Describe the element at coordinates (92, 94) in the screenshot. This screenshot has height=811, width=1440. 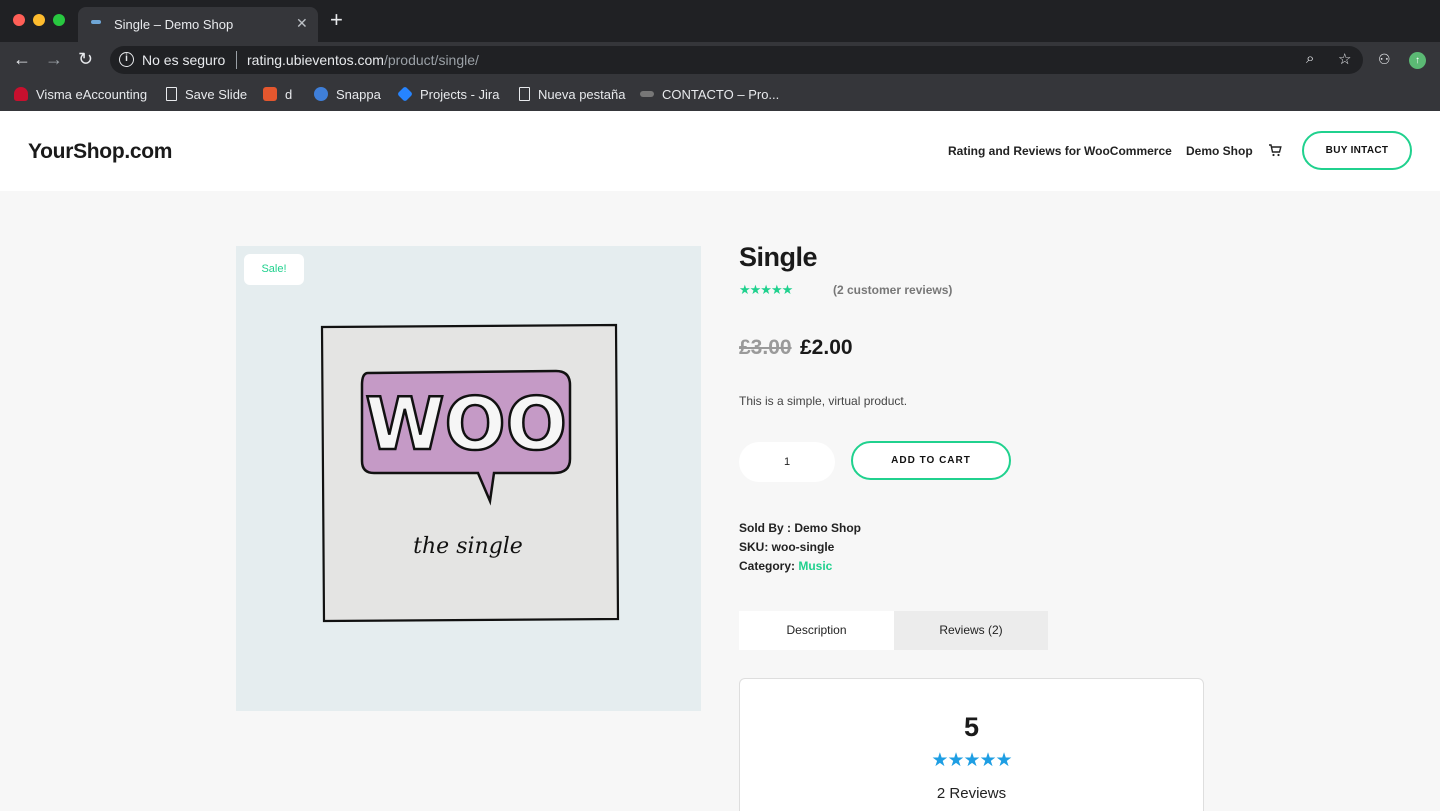
I see `bookmark-label: Visma eAccounting` at that location.